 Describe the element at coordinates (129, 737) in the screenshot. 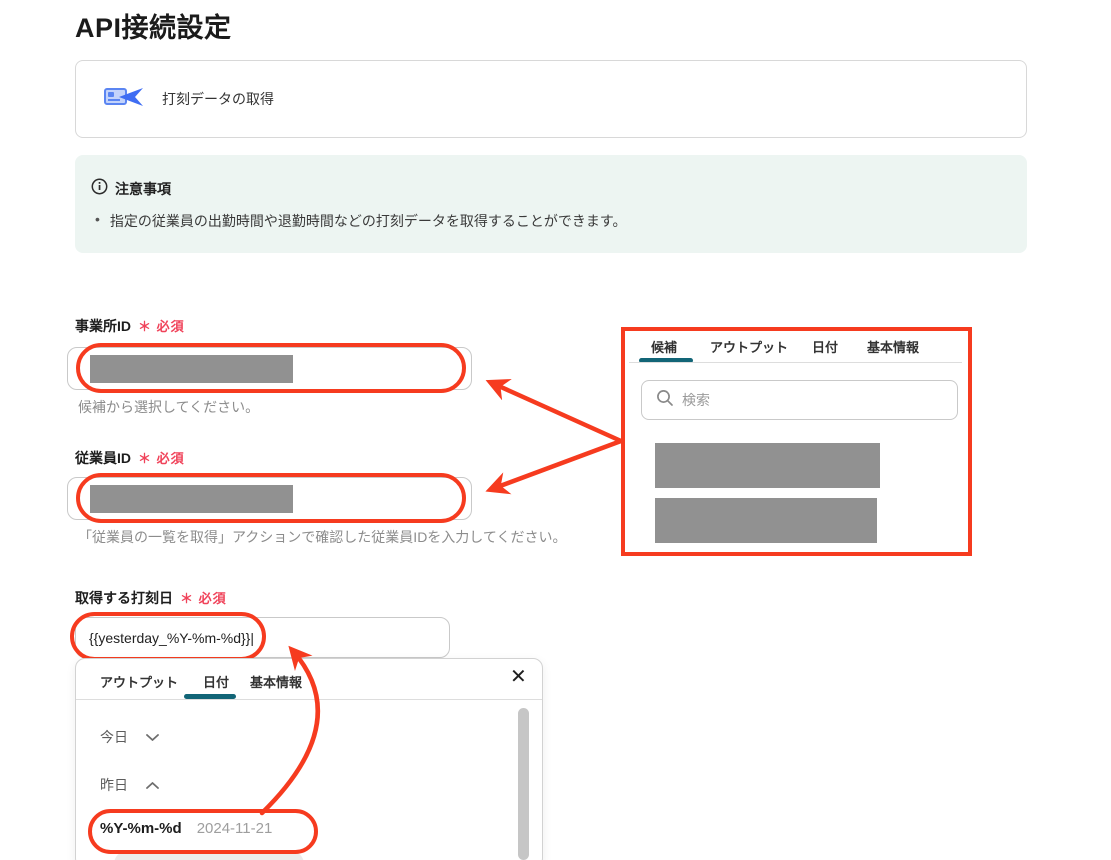

I see `group-today: 今日` at that location.